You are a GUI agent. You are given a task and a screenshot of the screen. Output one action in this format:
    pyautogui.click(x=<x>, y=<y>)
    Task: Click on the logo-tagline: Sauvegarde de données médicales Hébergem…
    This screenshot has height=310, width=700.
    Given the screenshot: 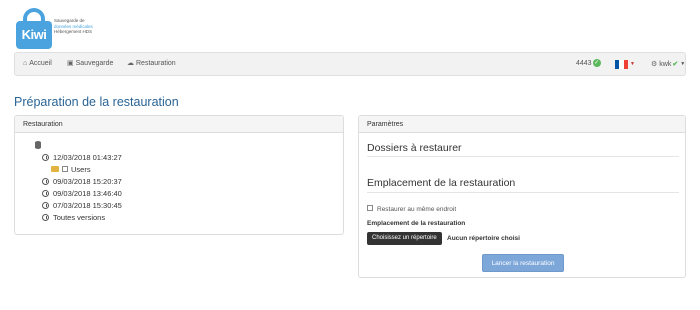 What is the action you would take?
    pyautogui.click(x=73, y=26)
    